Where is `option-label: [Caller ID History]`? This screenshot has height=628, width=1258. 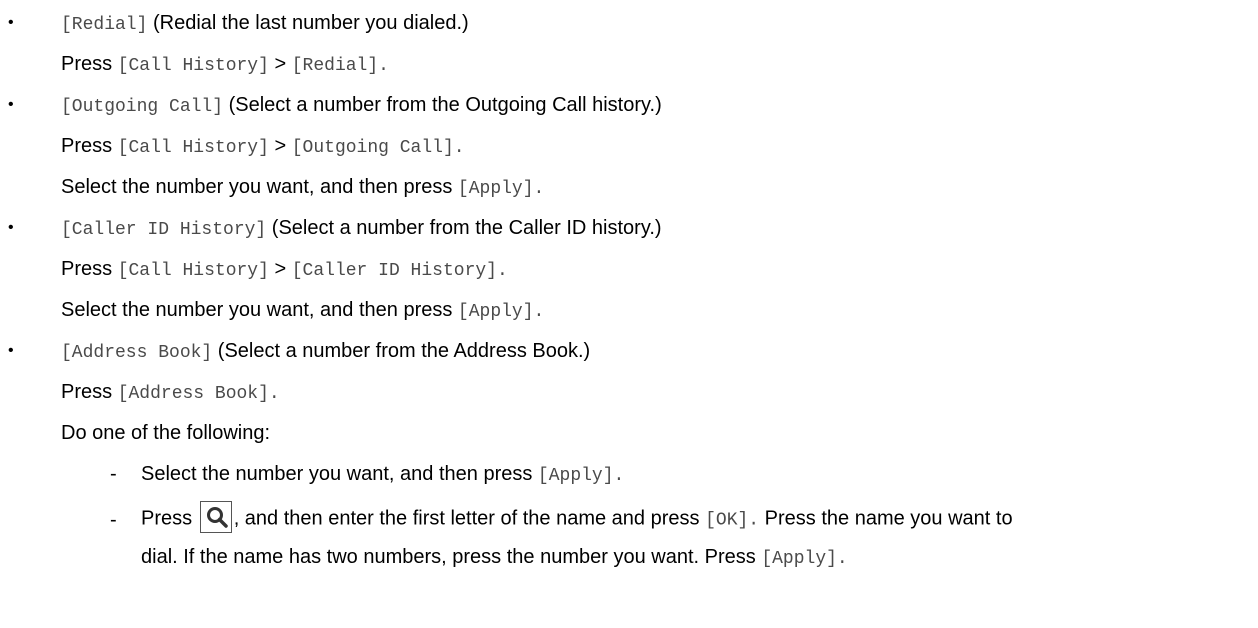 option-label: [Caller ID History] is located at coordinates (164, 230).